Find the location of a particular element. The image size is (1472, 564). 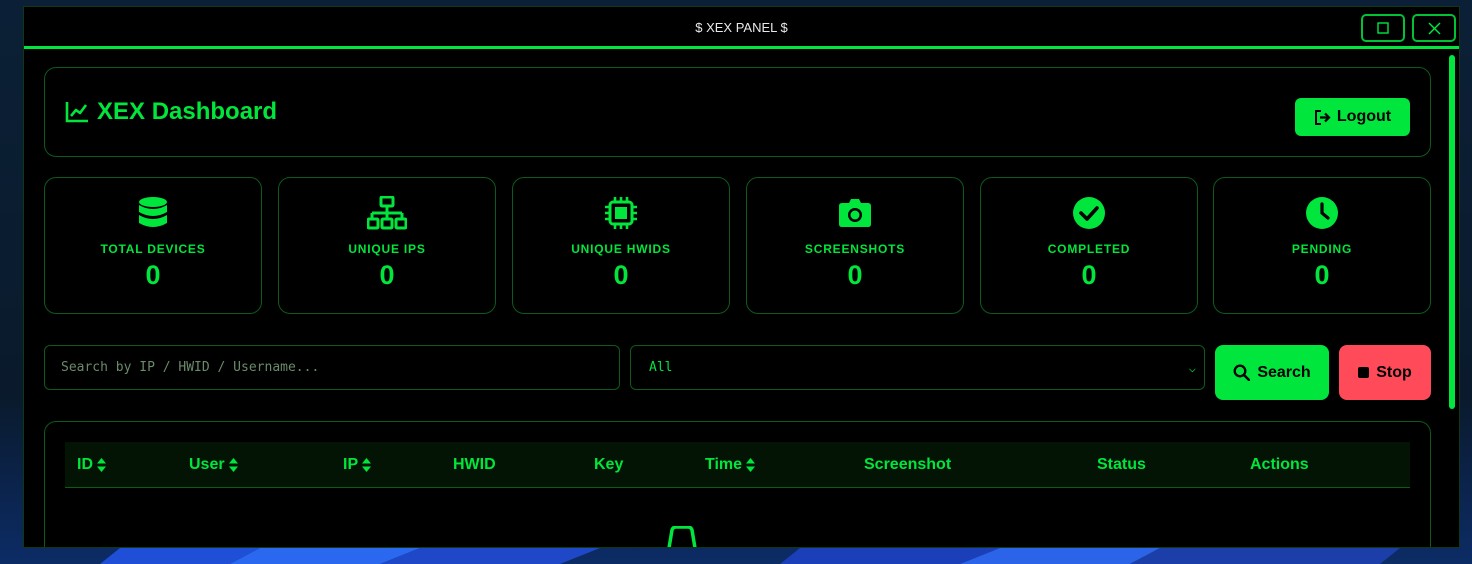

stat-card-unique-ips: UNIQUE IPS 0 is located at coordinates (387, 245).